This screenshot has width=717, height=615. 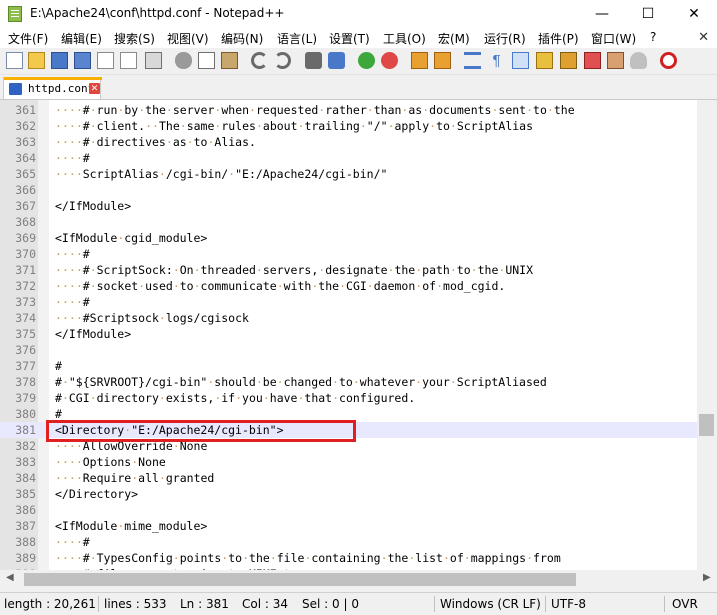 What do you see at coordinates (348, 158) in the screenshot?
I see `code-line: 364 ····#` at bounding box center [348, 158].